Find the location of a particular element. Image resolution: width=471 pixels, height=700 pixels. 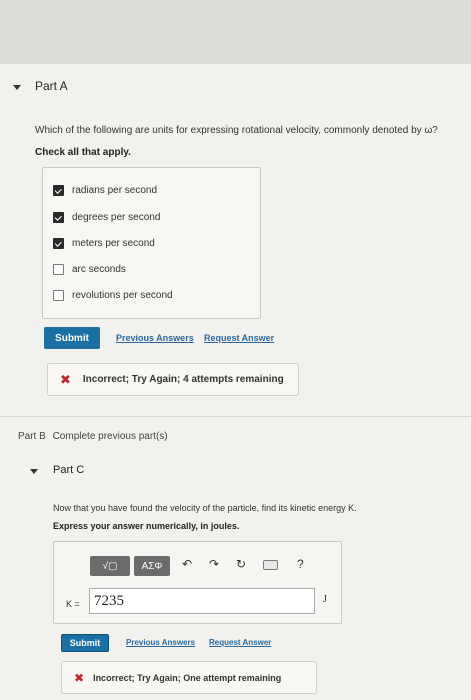

part-c-request-answer-link: Request Answer is located at coordinates (240, 642).